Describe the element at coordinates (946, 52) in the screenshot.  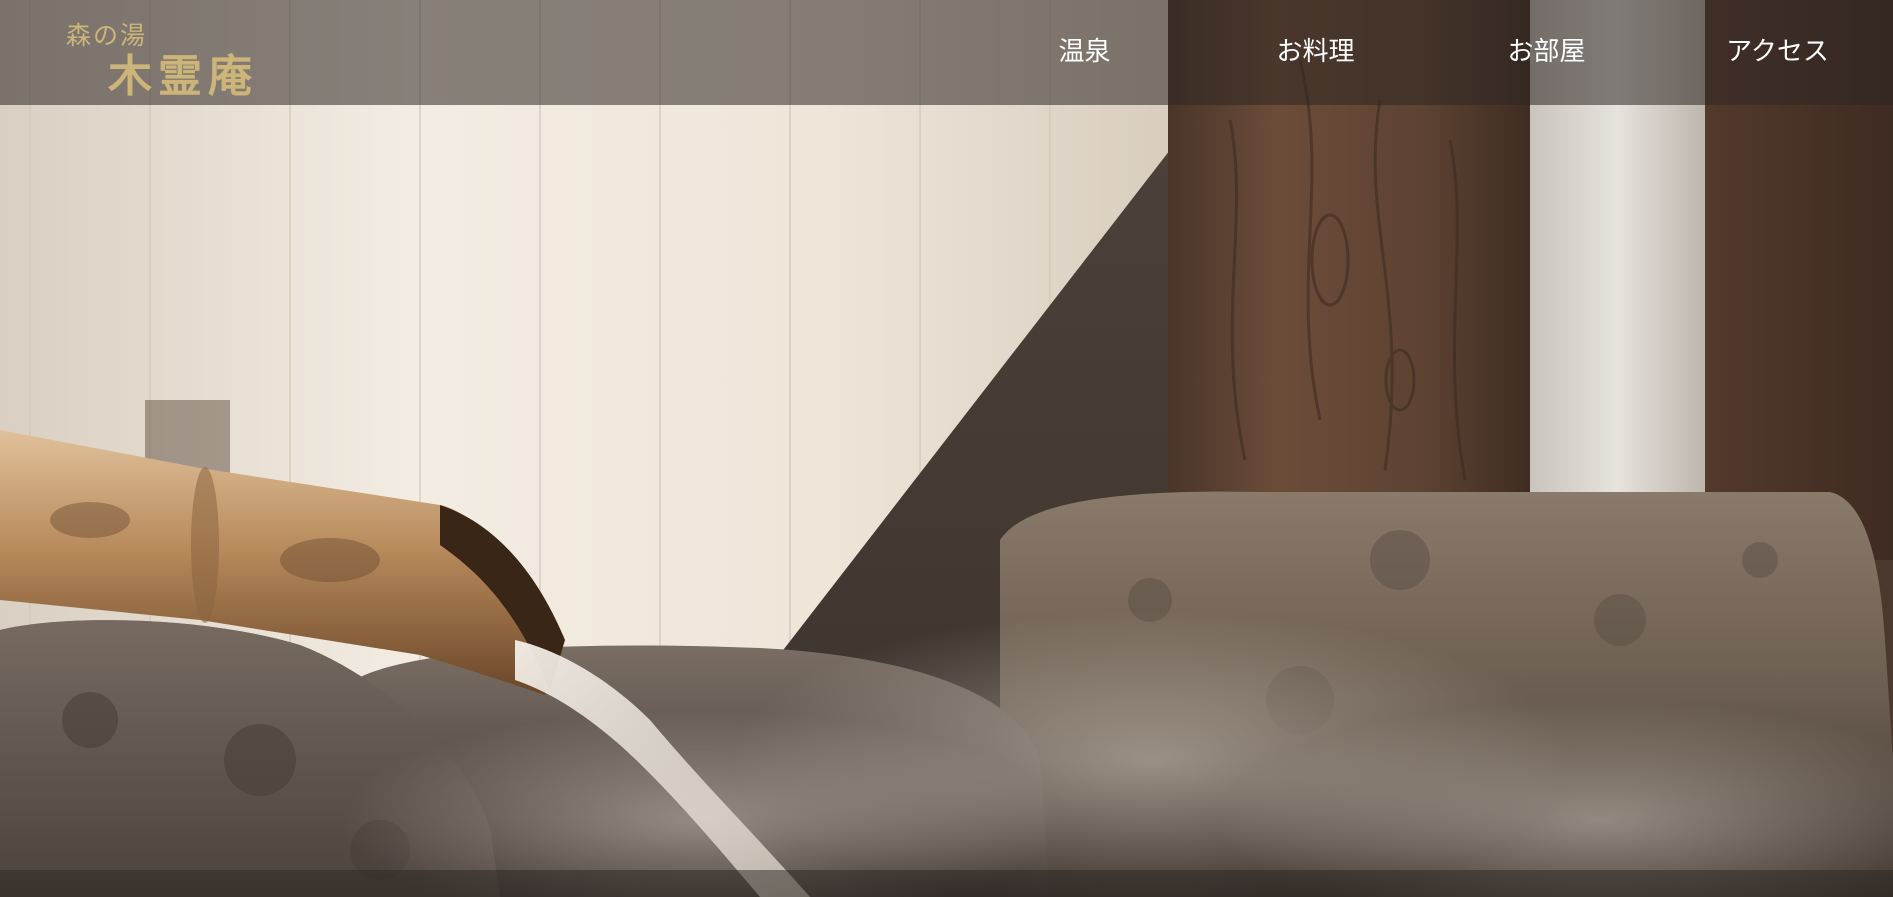
I see `site-header: 森の湯 木霊庵 温泉 お料理 お部屋 アクセス` at that location.